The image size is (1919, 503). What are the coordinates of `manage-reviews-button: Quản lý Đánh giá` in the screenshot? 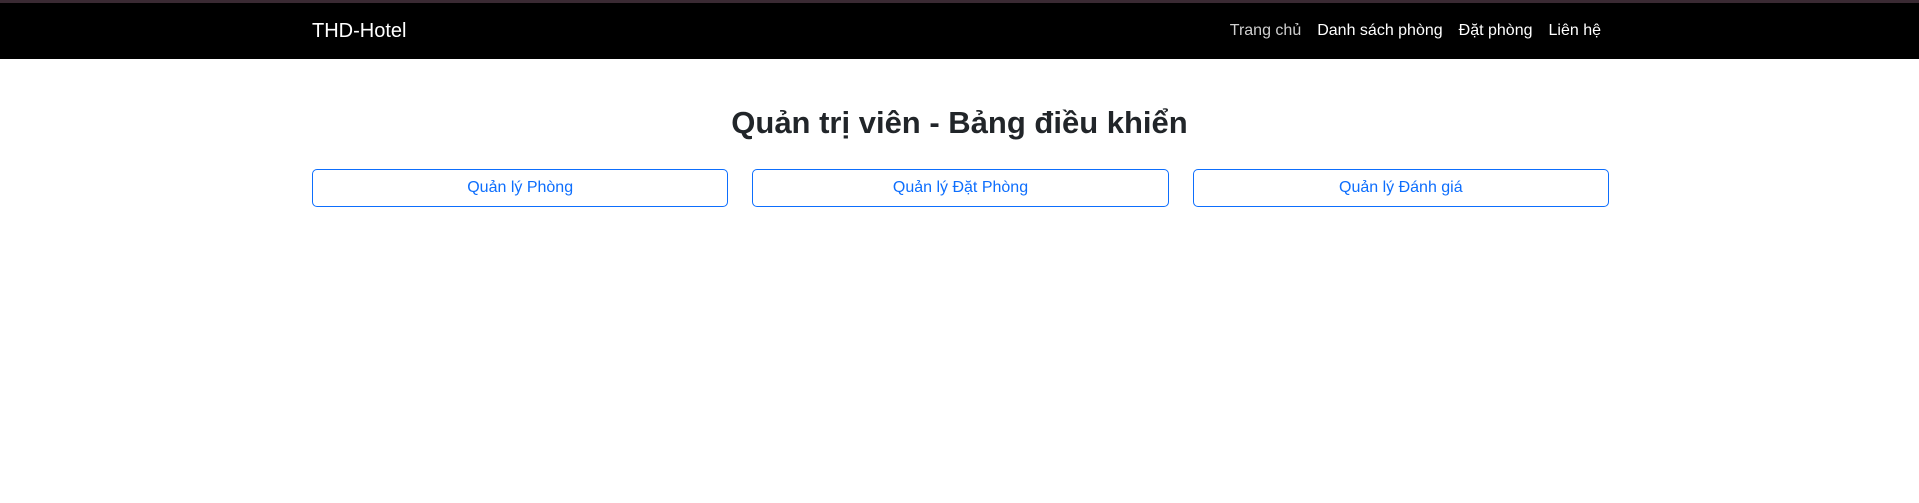 It's located at (1400, 188).